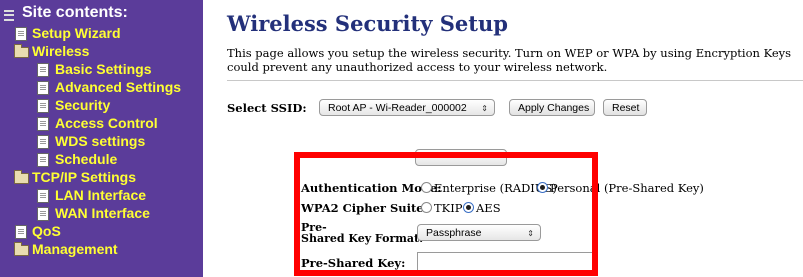 The height and width of the screenshot is (277, 803). What do you see at coordinates (515, 80) in the screenshot?
I see `divider` at bounding box center [515, 80].